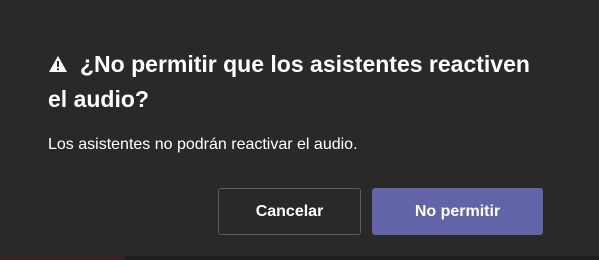 The width and height of the screenshot is (599, 260). Describe the element at coordinates (457, 211) in the screenshot. I see `confirm-disallow-button: No permitir` at that location.